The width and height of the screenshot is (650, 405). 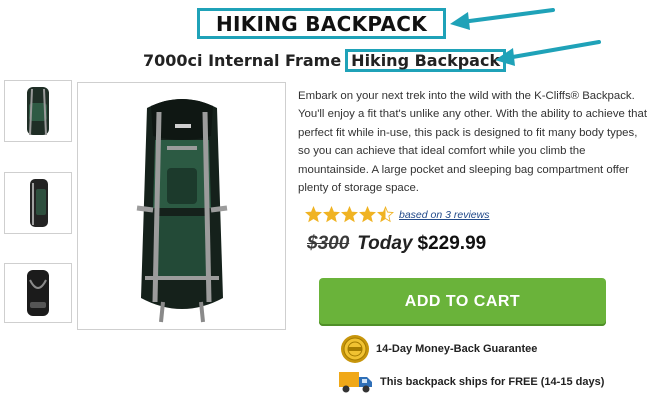 What do you see at coordinates (462, 302) in the screenshot?
I see `add-to-cart-button: ADD TO CART` at bounding box center [462, 302].